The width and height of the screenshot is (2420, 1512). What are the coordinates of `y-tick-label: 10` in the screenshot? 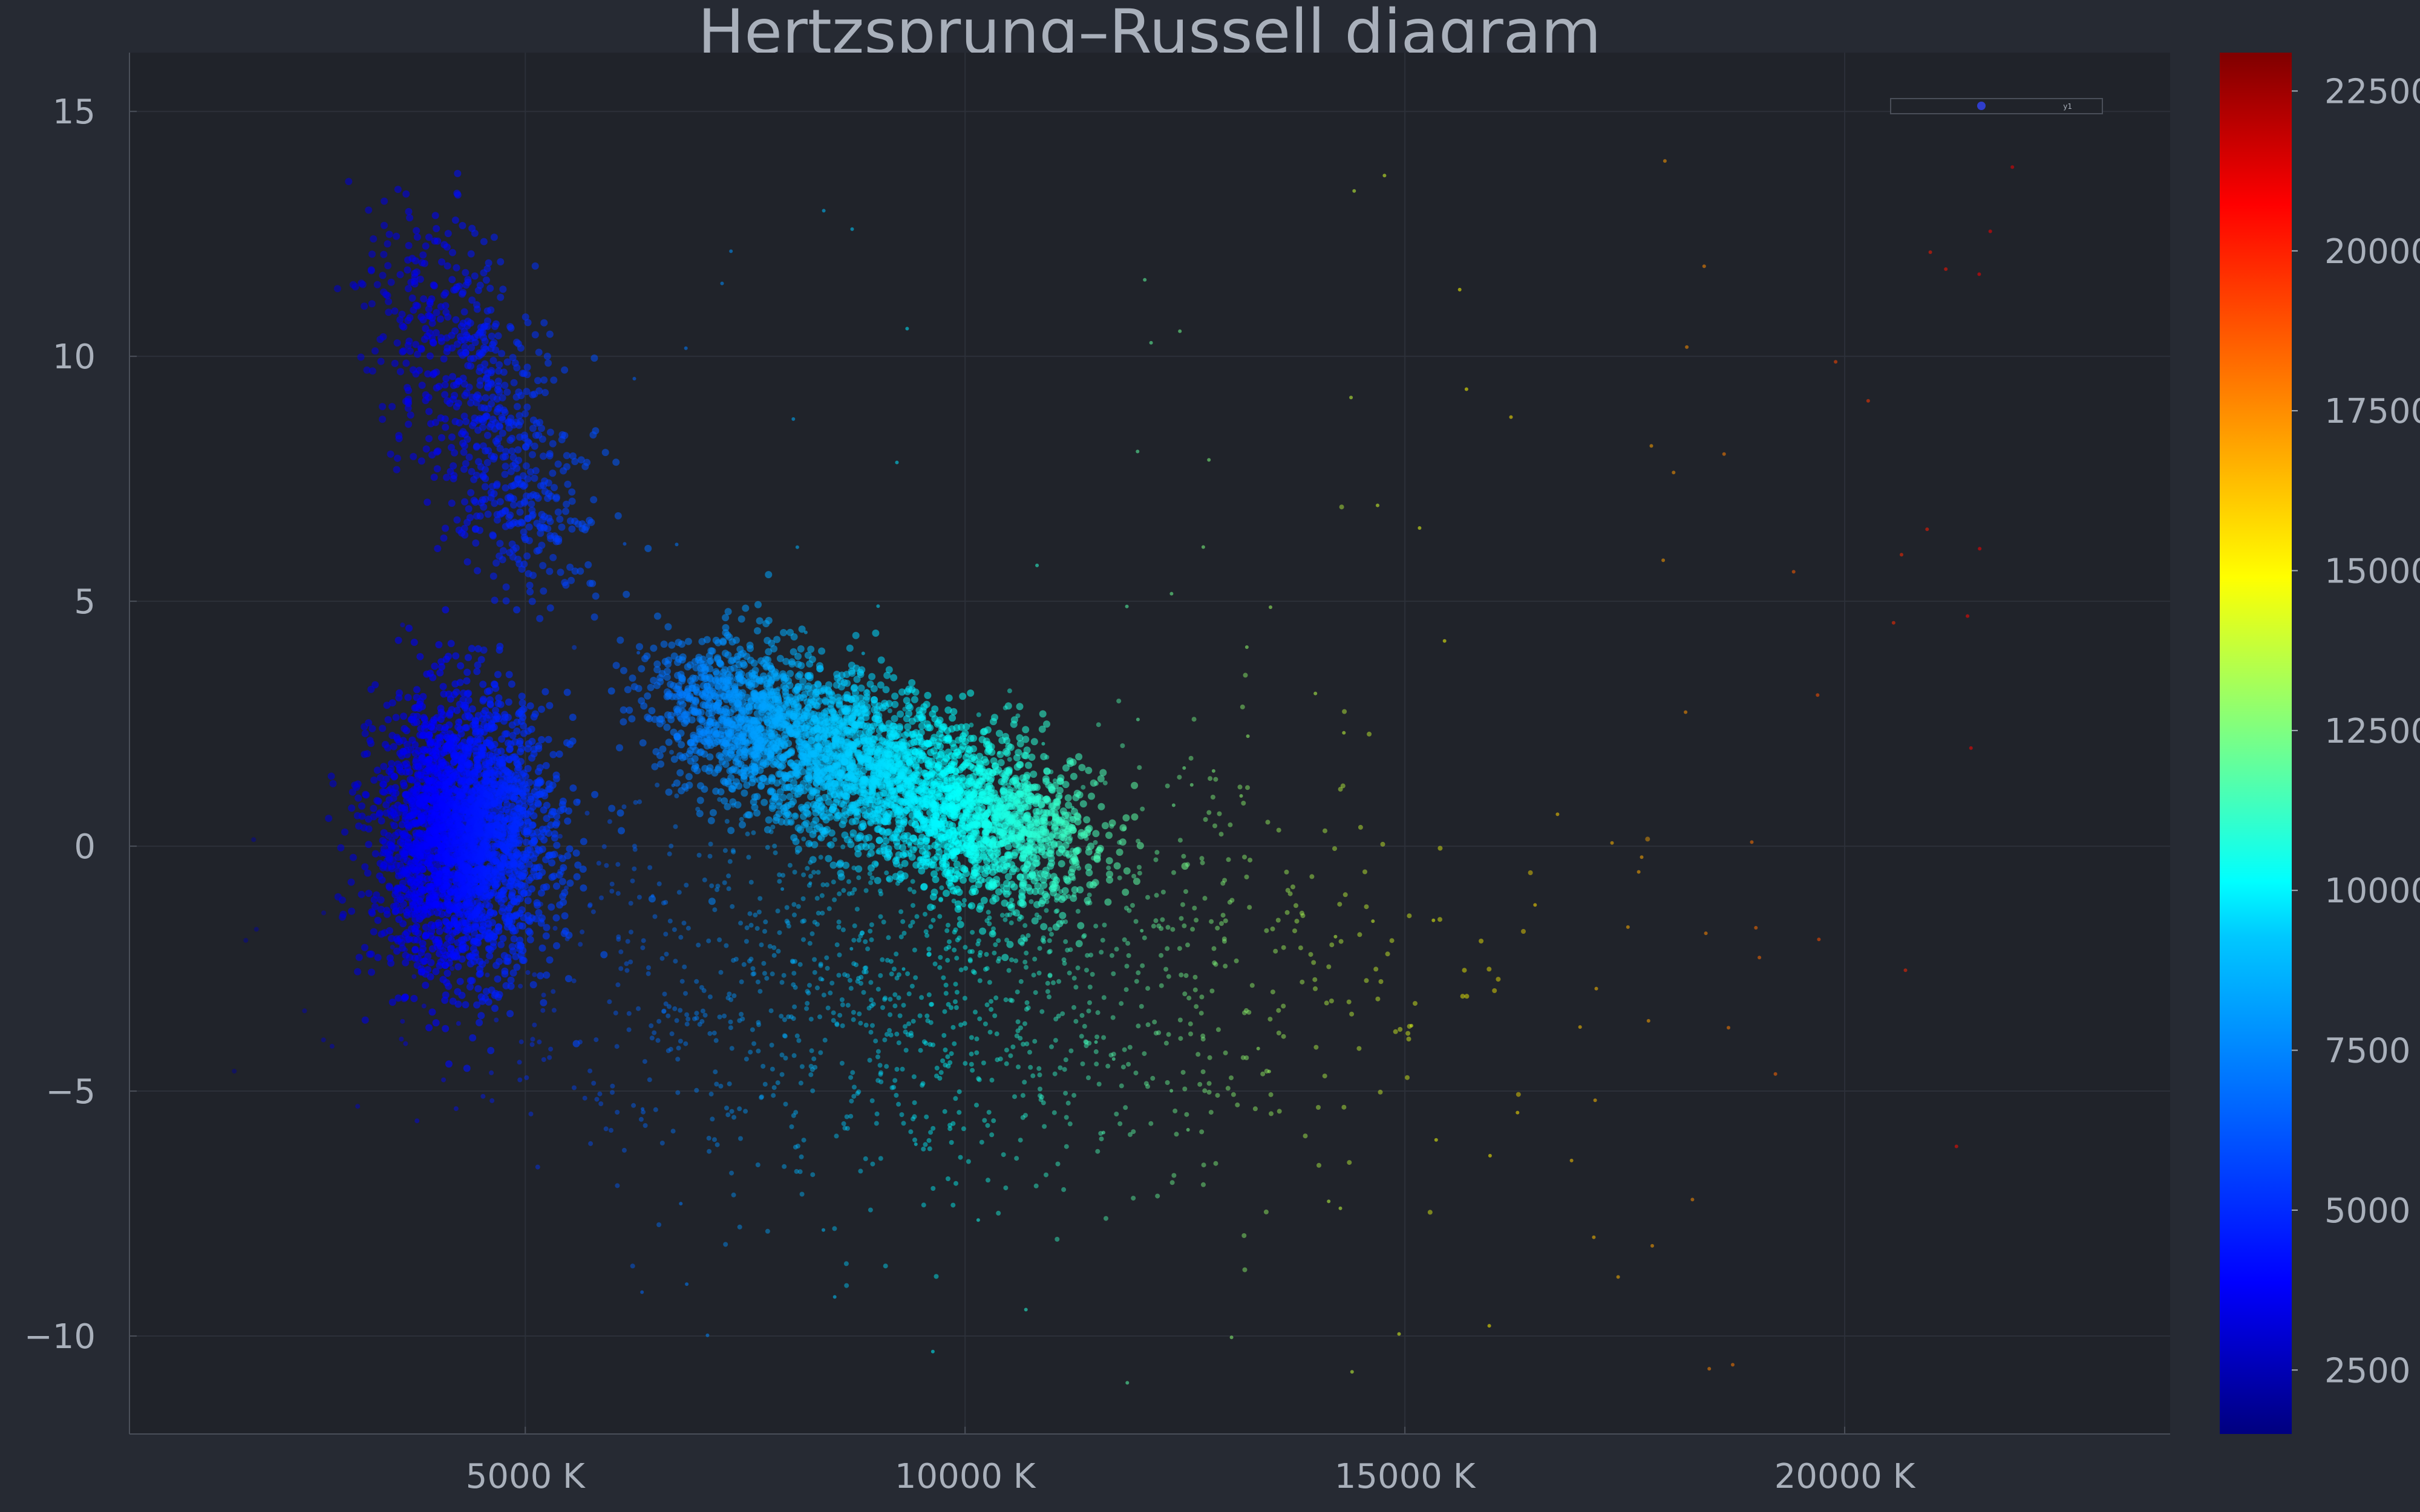 It's located at (74, 357).